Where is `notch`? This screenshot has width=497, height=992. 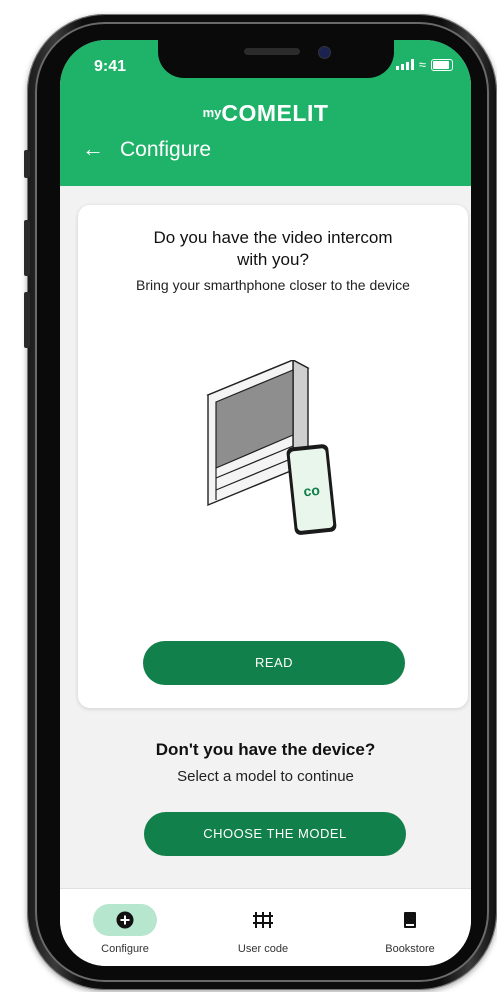 notch is located at coordinates (276, 59).